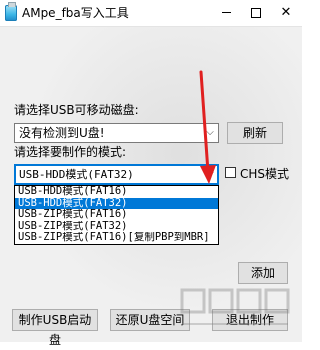 This screenshot has width=320, height=350. What do you see at coordinates (70, 152) in the screenshot?
I see `mode-select-label: 请选择要制作的模式:` at bounding box center [70, 152].